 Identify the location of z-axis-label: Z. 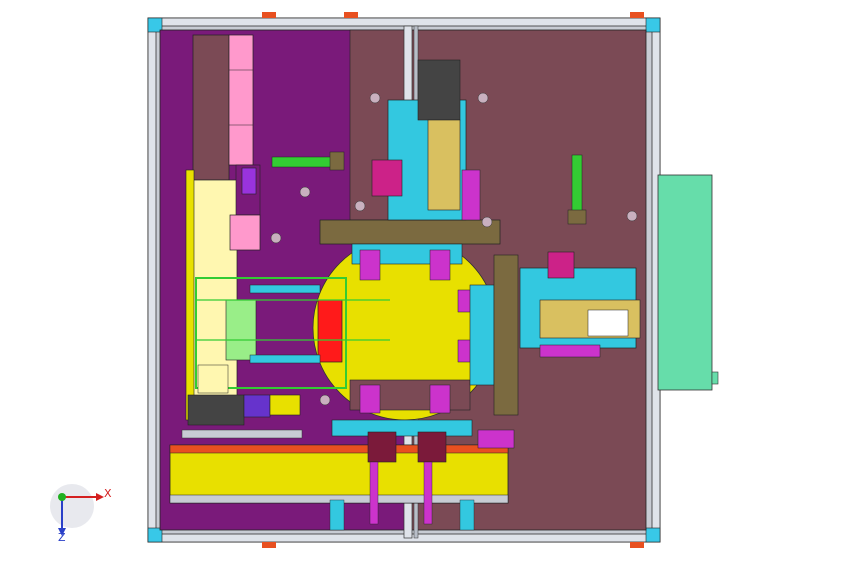
(62, 537).